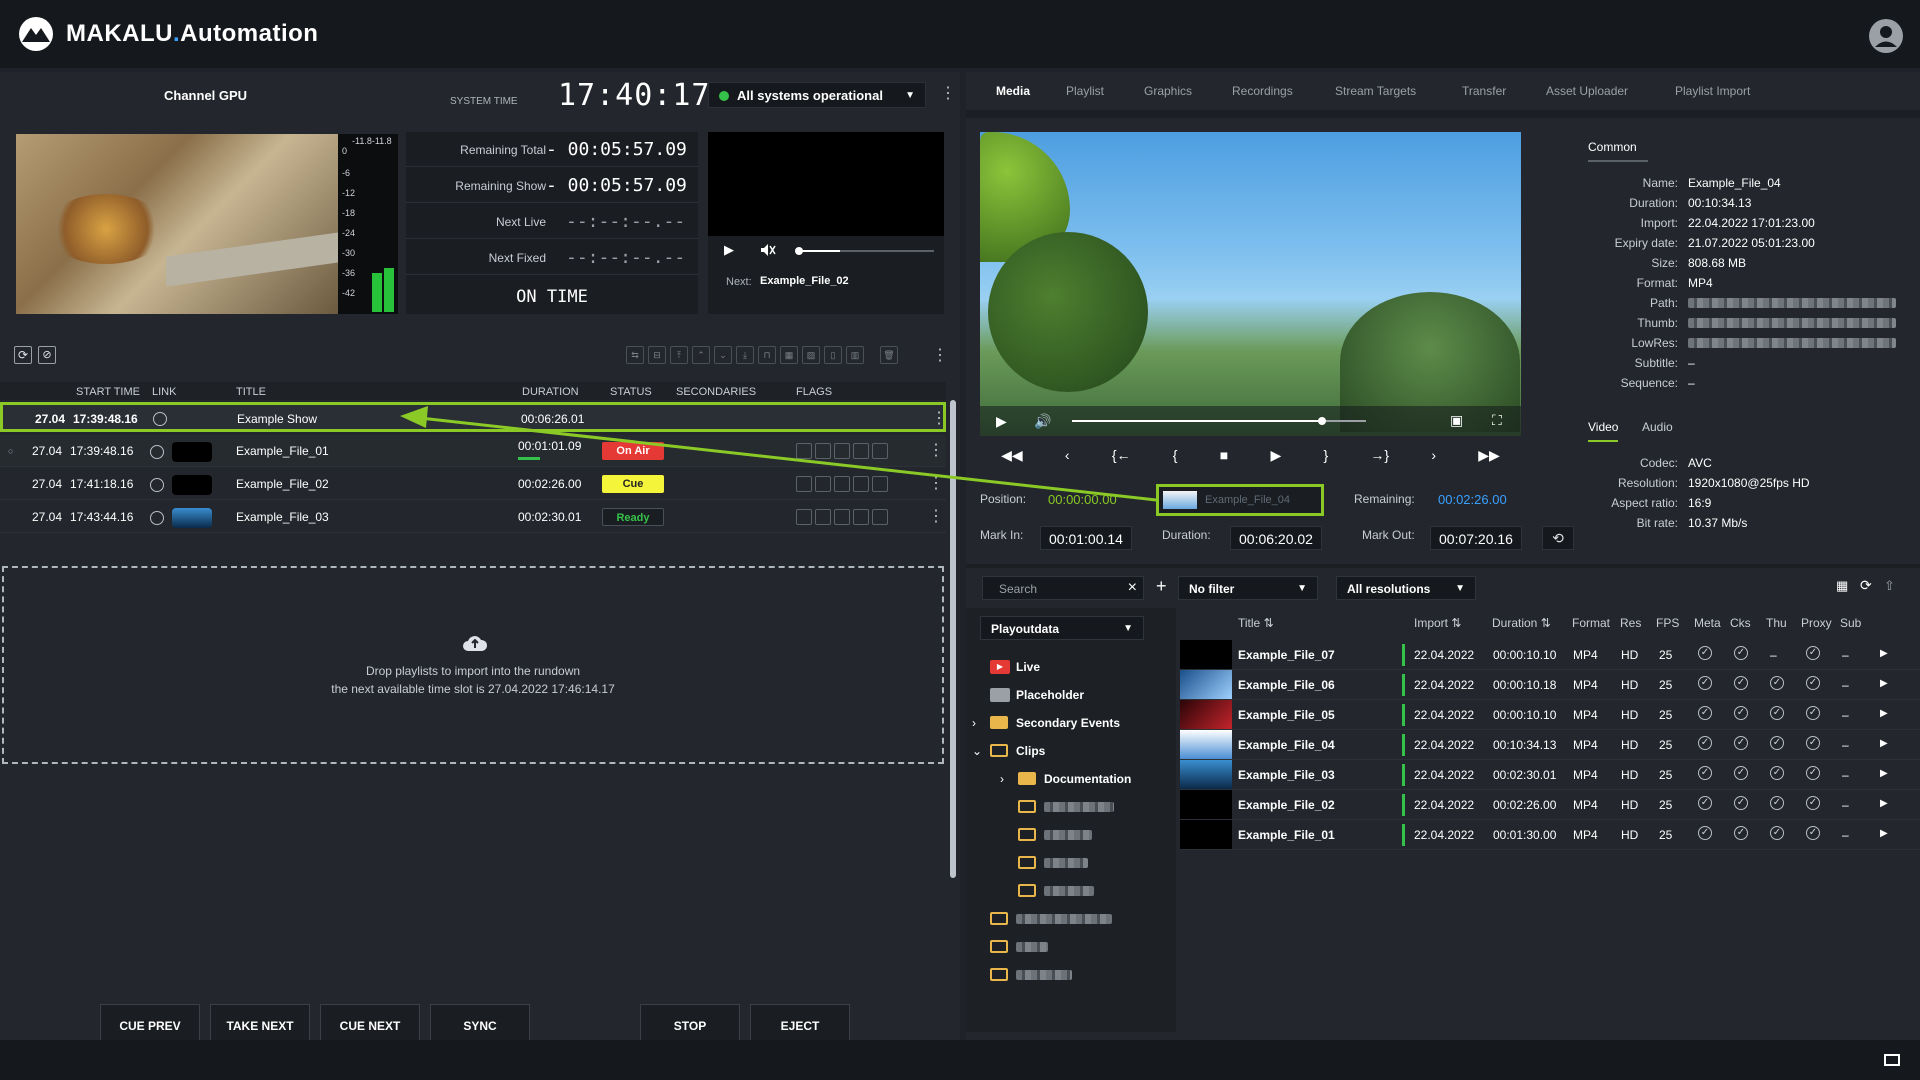 The image size is (1920, 1080). What do you see at coordinates (1476, 538) in the screenshot?
I see `mark-out-field: 00:07:20.16` at bounding box center [1476, 538].